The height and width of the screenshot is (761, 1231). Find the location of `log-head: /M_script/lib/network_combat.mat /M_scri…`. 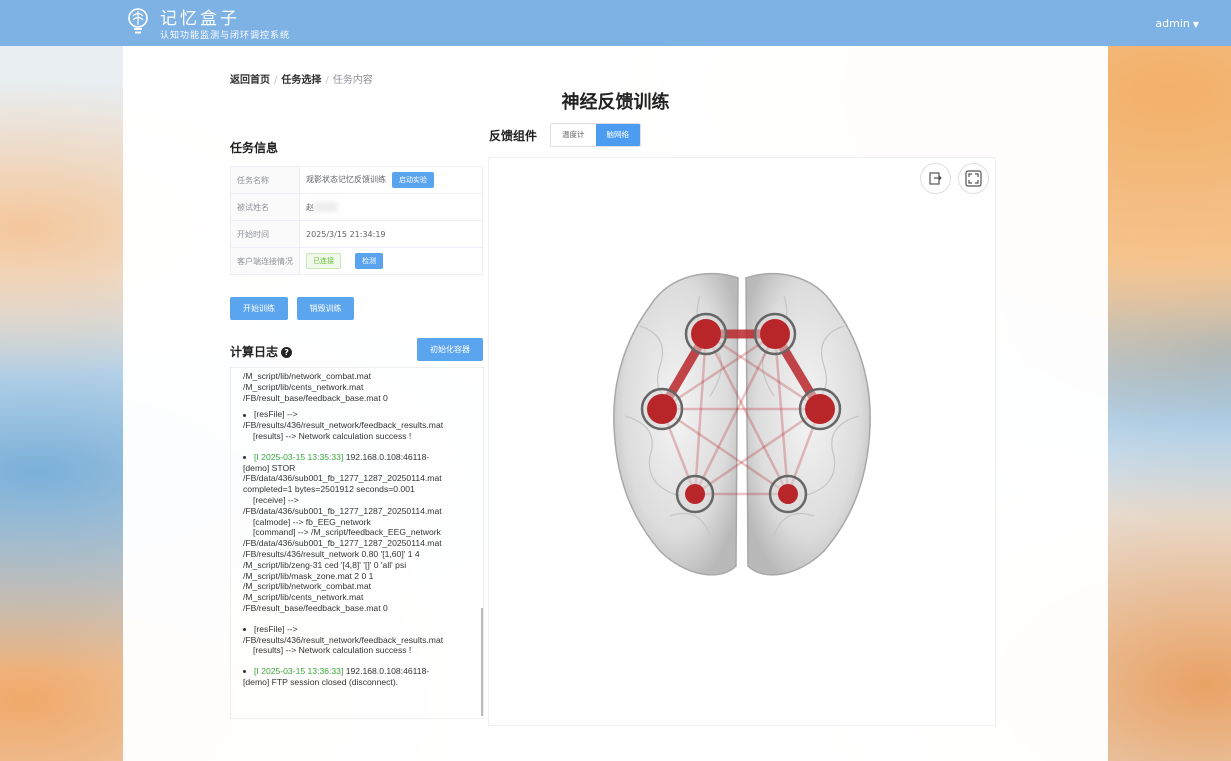

log-head: /M_script/lib/network_combat.mat /M_scri… is located at coordinates (357, 385).